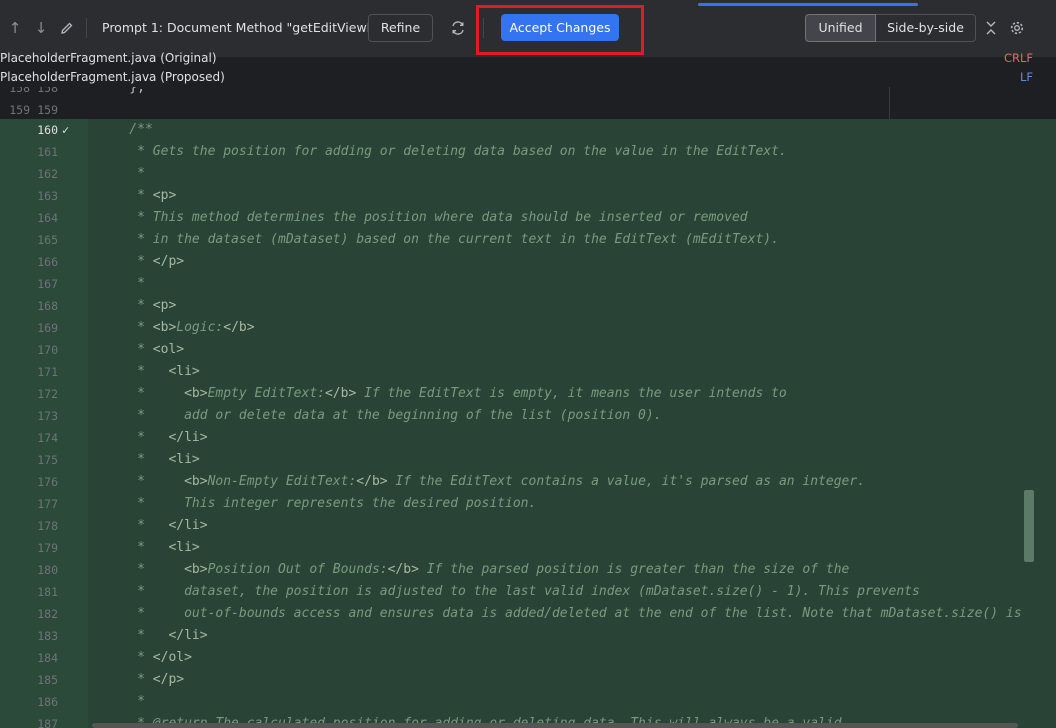 The image size is (1056, 728). Describe the element at coordinates (400, 28) in the screenshot. I see `refine-button: Refine` at that location.